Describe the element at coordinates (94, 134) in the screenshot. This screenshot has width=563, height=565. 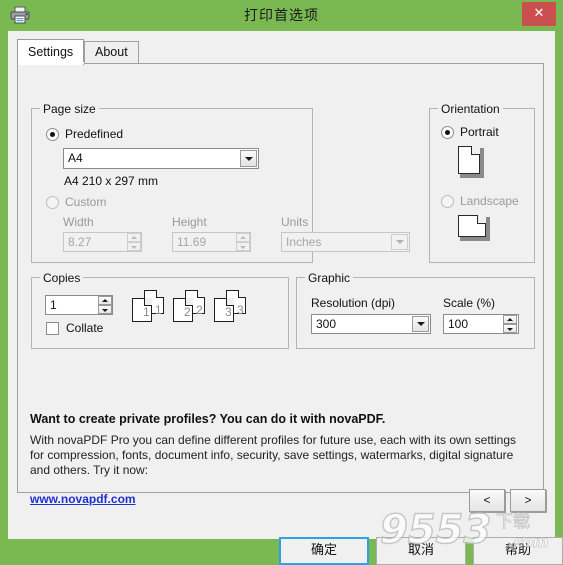
I see `label-predefined: Predefined` at that location.